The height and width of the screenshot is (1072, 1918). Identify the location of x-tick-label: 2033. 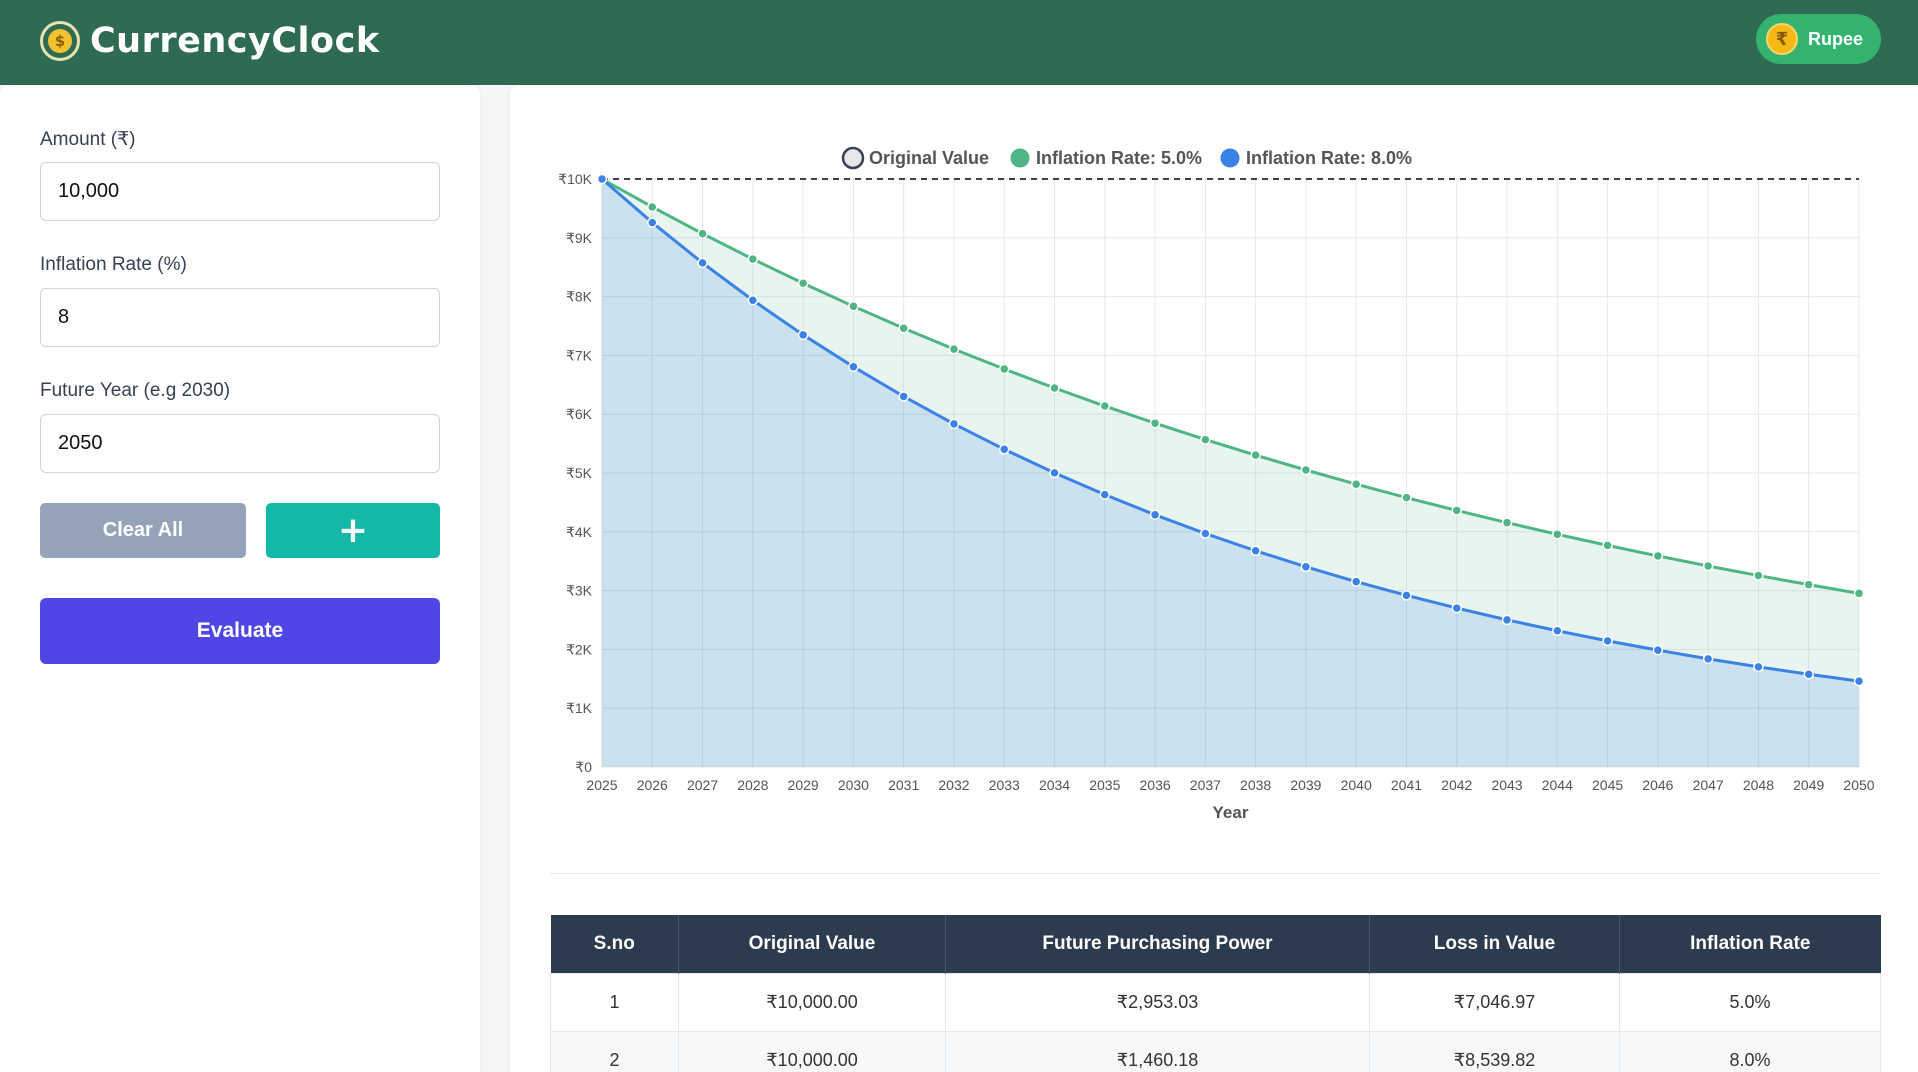
(1004, 785).